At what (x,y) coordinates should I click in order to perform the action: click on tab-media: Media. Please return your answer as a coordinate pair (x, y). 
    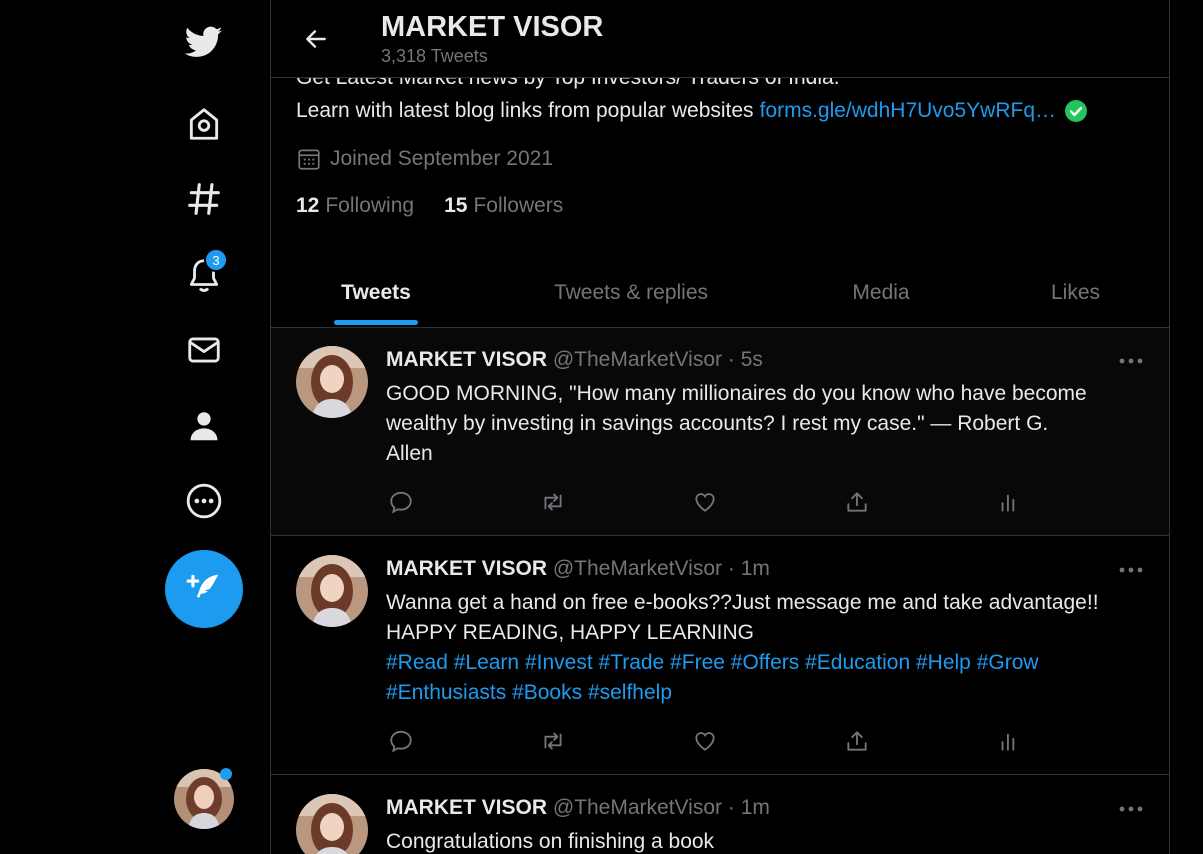
    Looking at the image, I should click on (881, 293).